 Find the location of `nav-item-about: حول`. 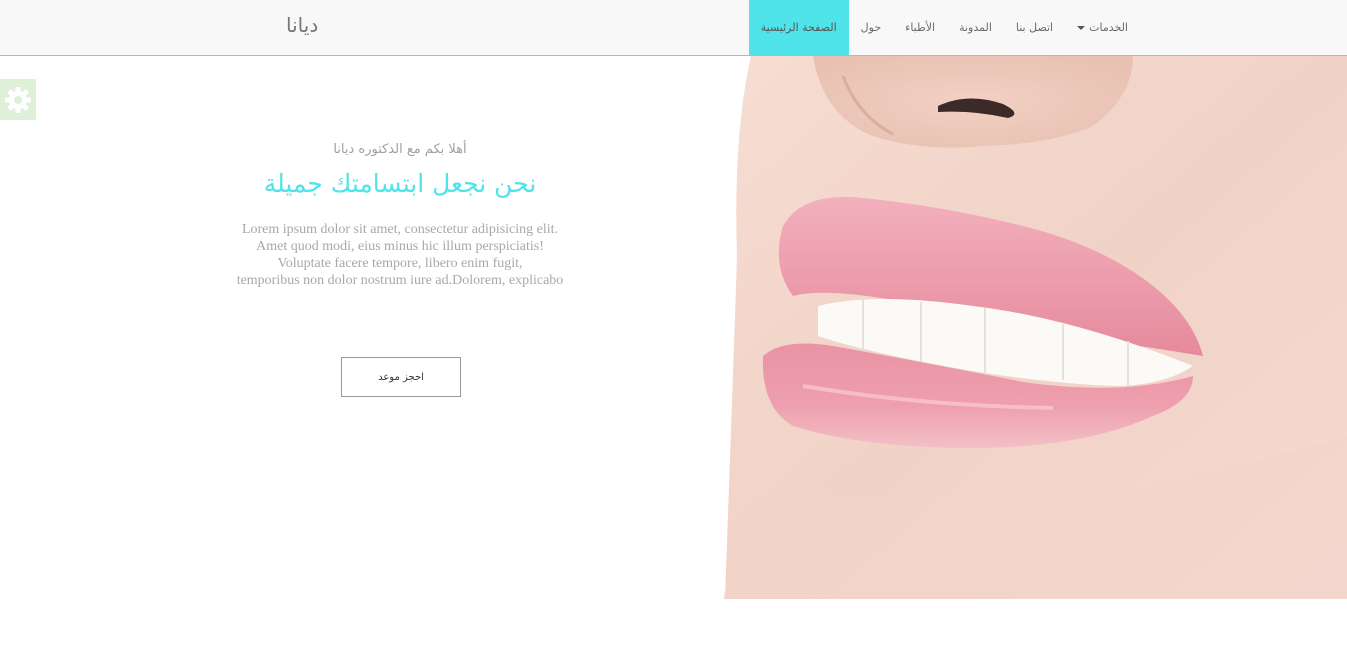

nav-item-about: حول is located at coordinates (871, 27).